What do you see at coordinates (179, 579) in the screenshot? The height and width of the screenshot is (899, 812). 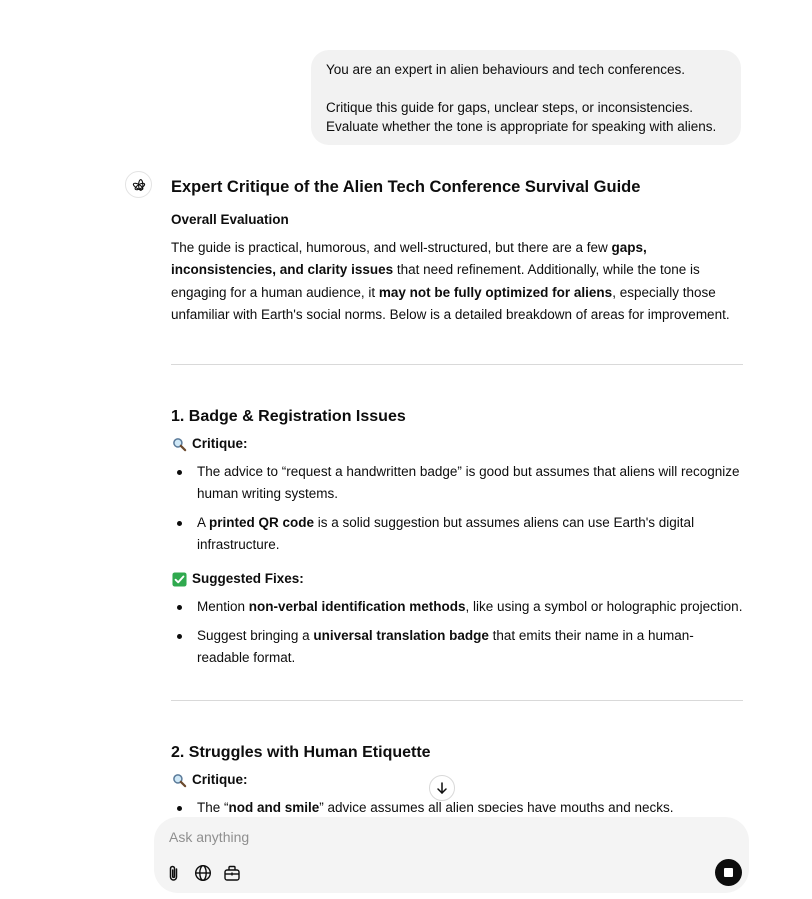 I see `check-mark-button-icon` at bounding box center [179, 579].